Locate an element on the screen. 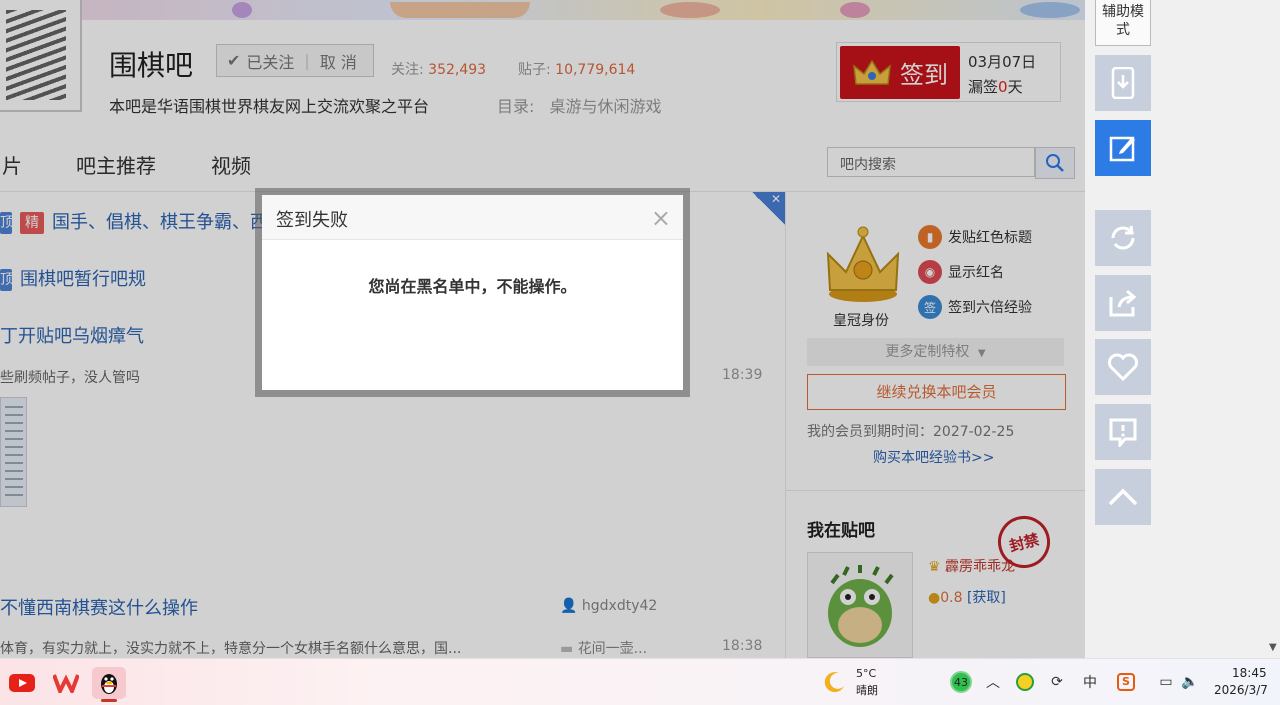  wps-icon is located at coordinates (66, 683).